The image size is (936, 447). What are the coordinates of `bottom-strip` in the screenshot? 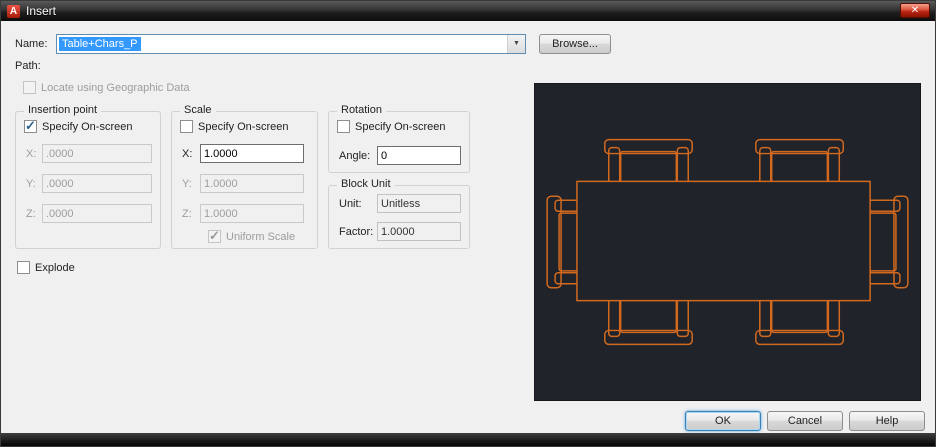 It's located at (468, 439).